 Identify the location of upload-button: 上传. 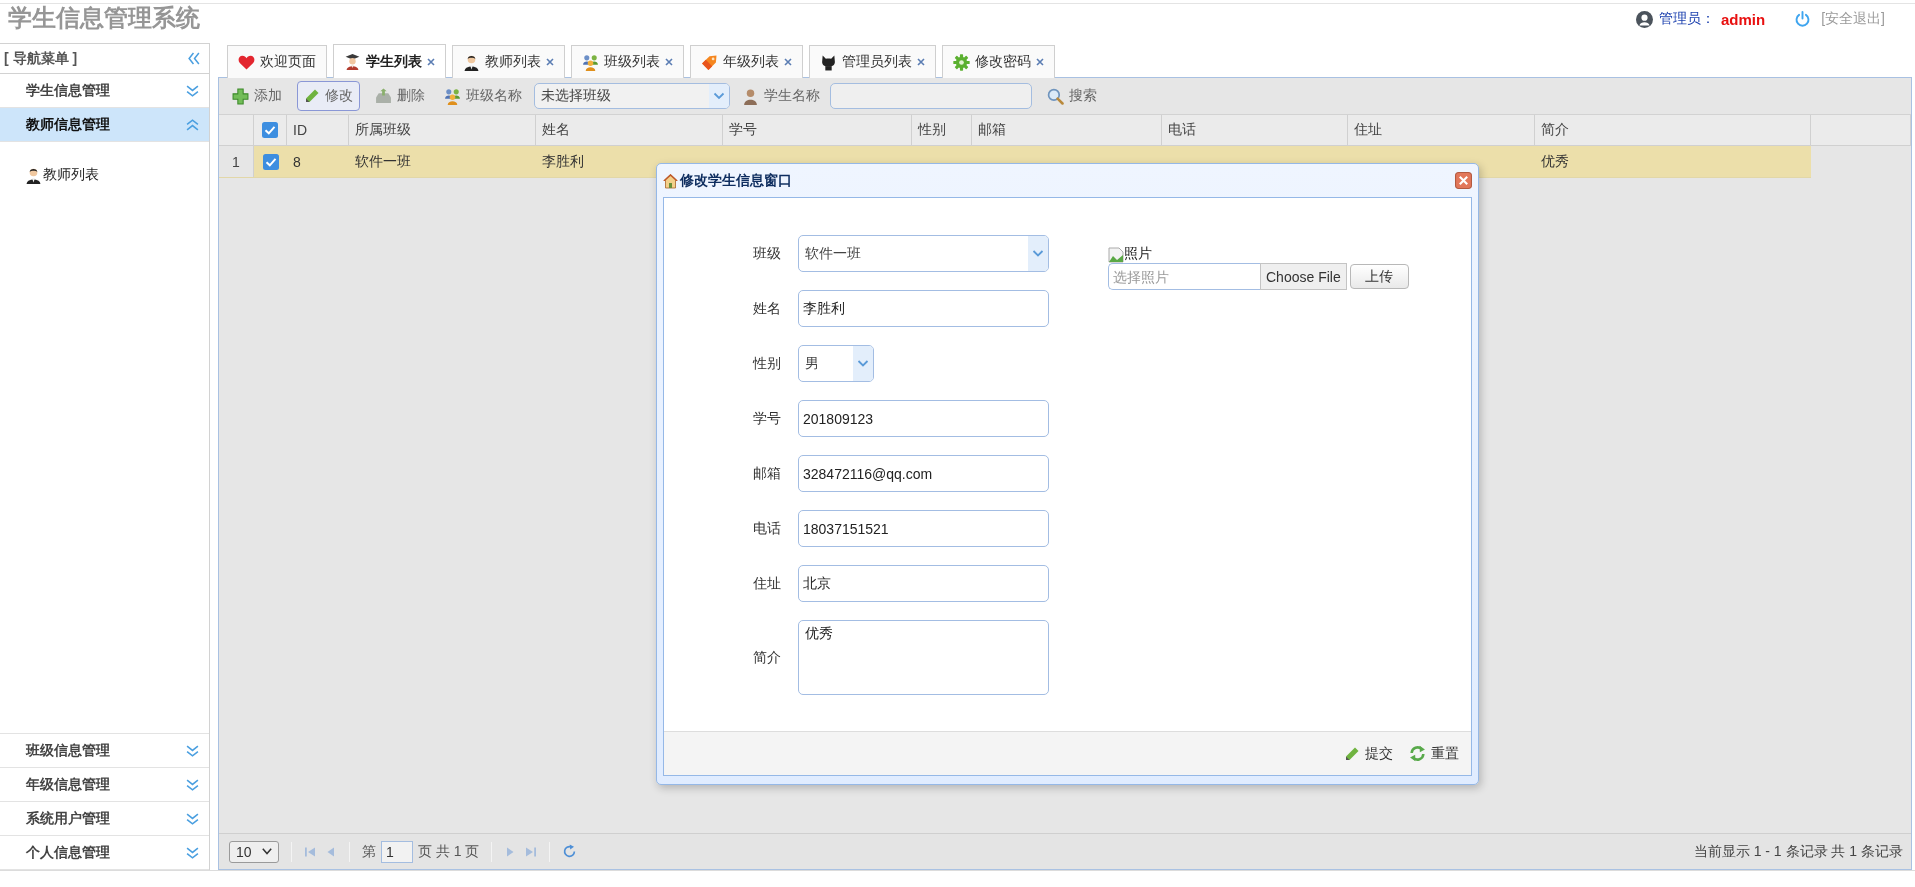
(1379, 276).